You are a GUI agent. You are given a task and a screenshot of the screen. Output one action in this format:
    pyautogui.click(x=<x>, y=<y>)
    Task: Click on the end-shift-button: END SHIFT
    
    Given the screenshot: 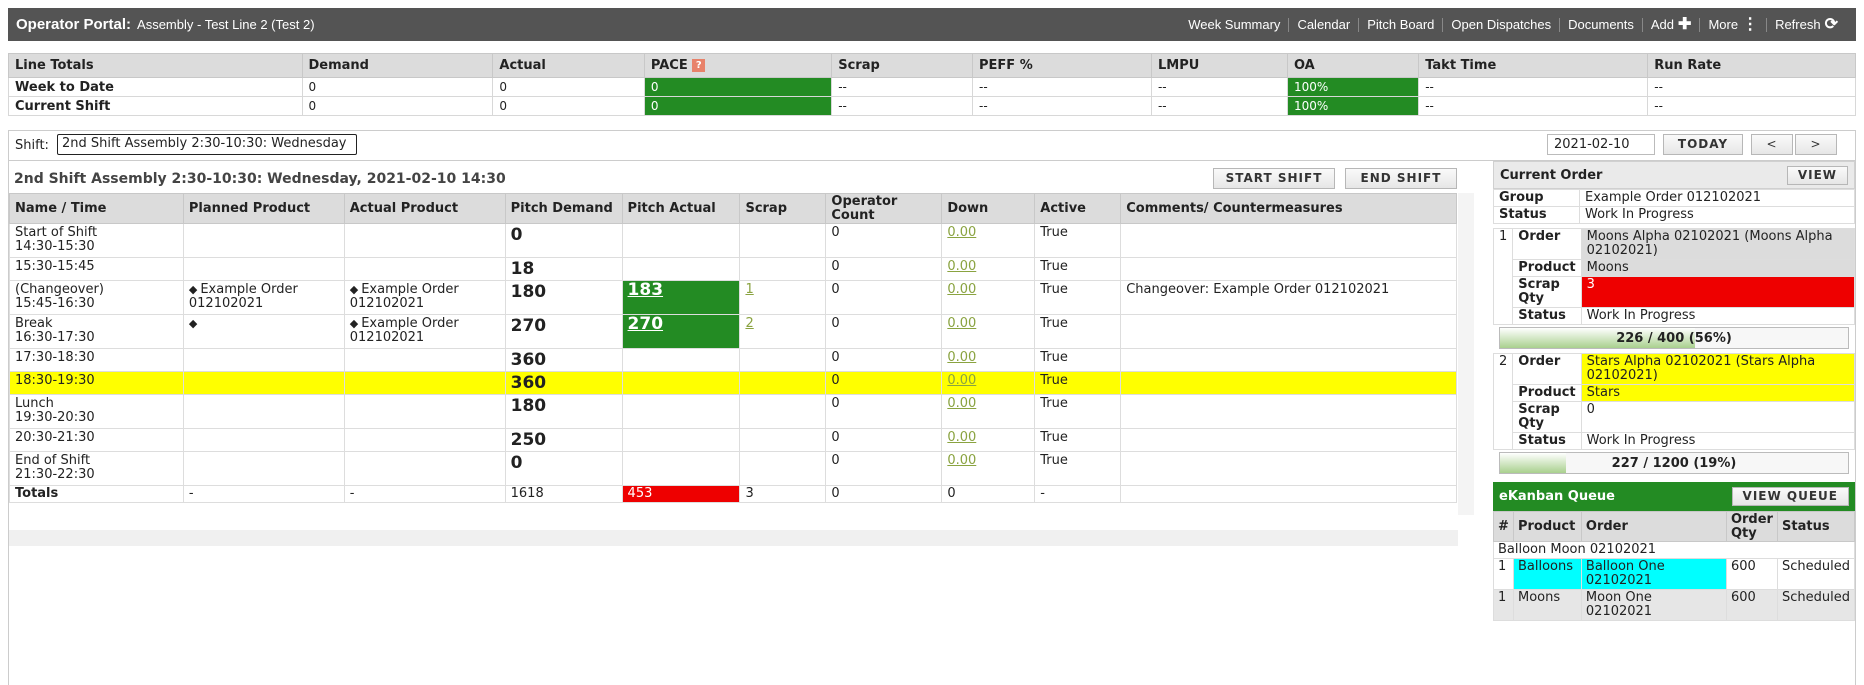 What is the action you would take?
    pyautogui.click(x=1401, y=178)
    